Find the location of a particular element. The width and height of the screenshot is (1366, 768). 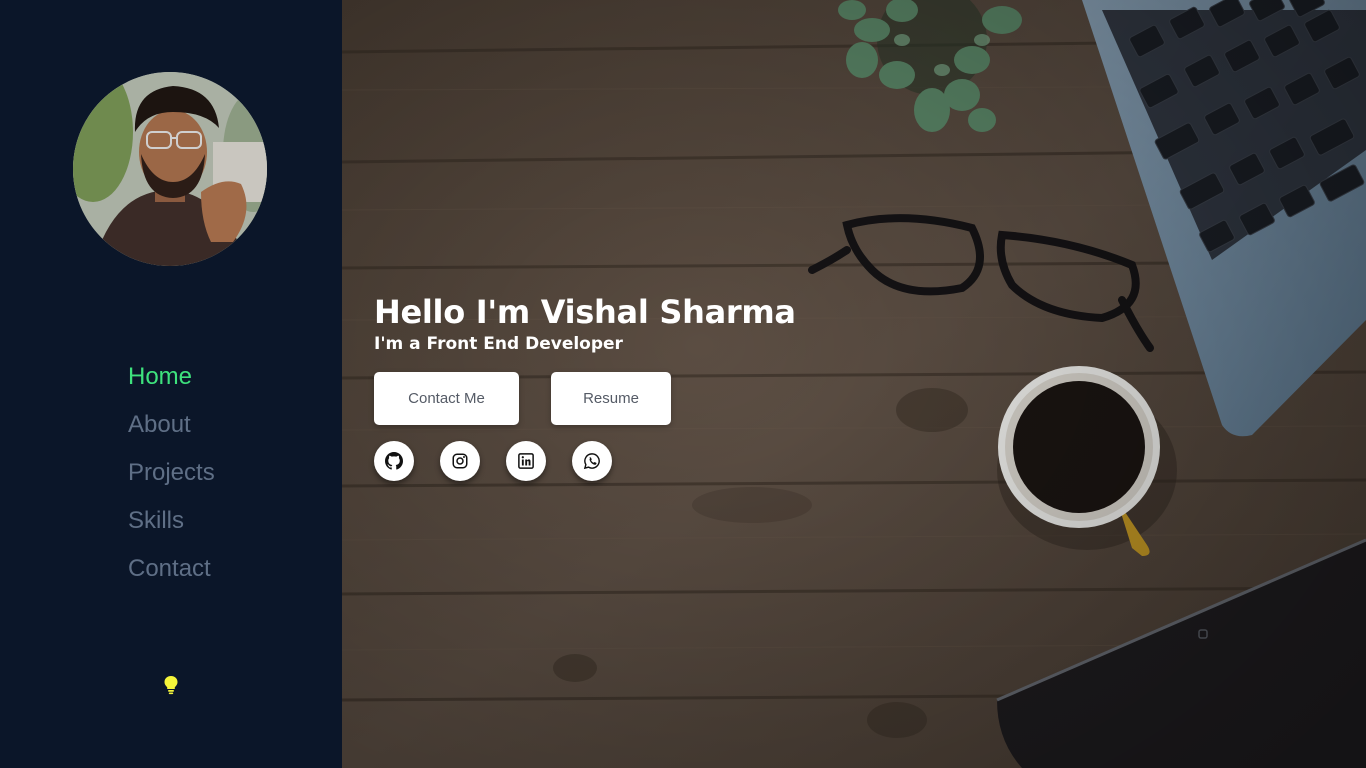

whatsapp-icon is located at coordinates (592, 461).